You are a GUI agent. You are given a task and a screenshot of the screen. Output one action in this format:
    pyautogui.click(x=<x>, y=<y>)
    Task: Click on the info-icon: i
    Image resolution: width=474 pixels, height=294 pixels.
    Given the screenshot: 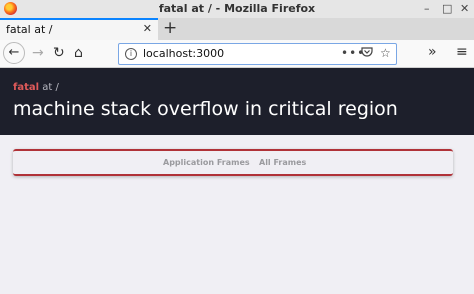 What is the action you would take?
    pyautogui.click(x=131, y=54)
    